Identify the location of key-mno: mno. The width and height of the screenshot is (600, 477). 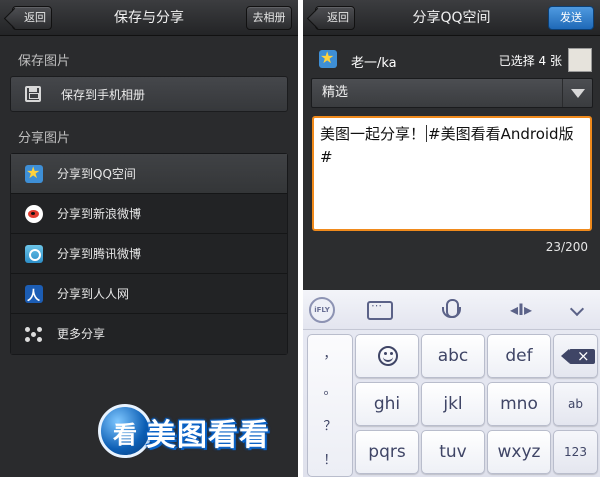
(519, 404).